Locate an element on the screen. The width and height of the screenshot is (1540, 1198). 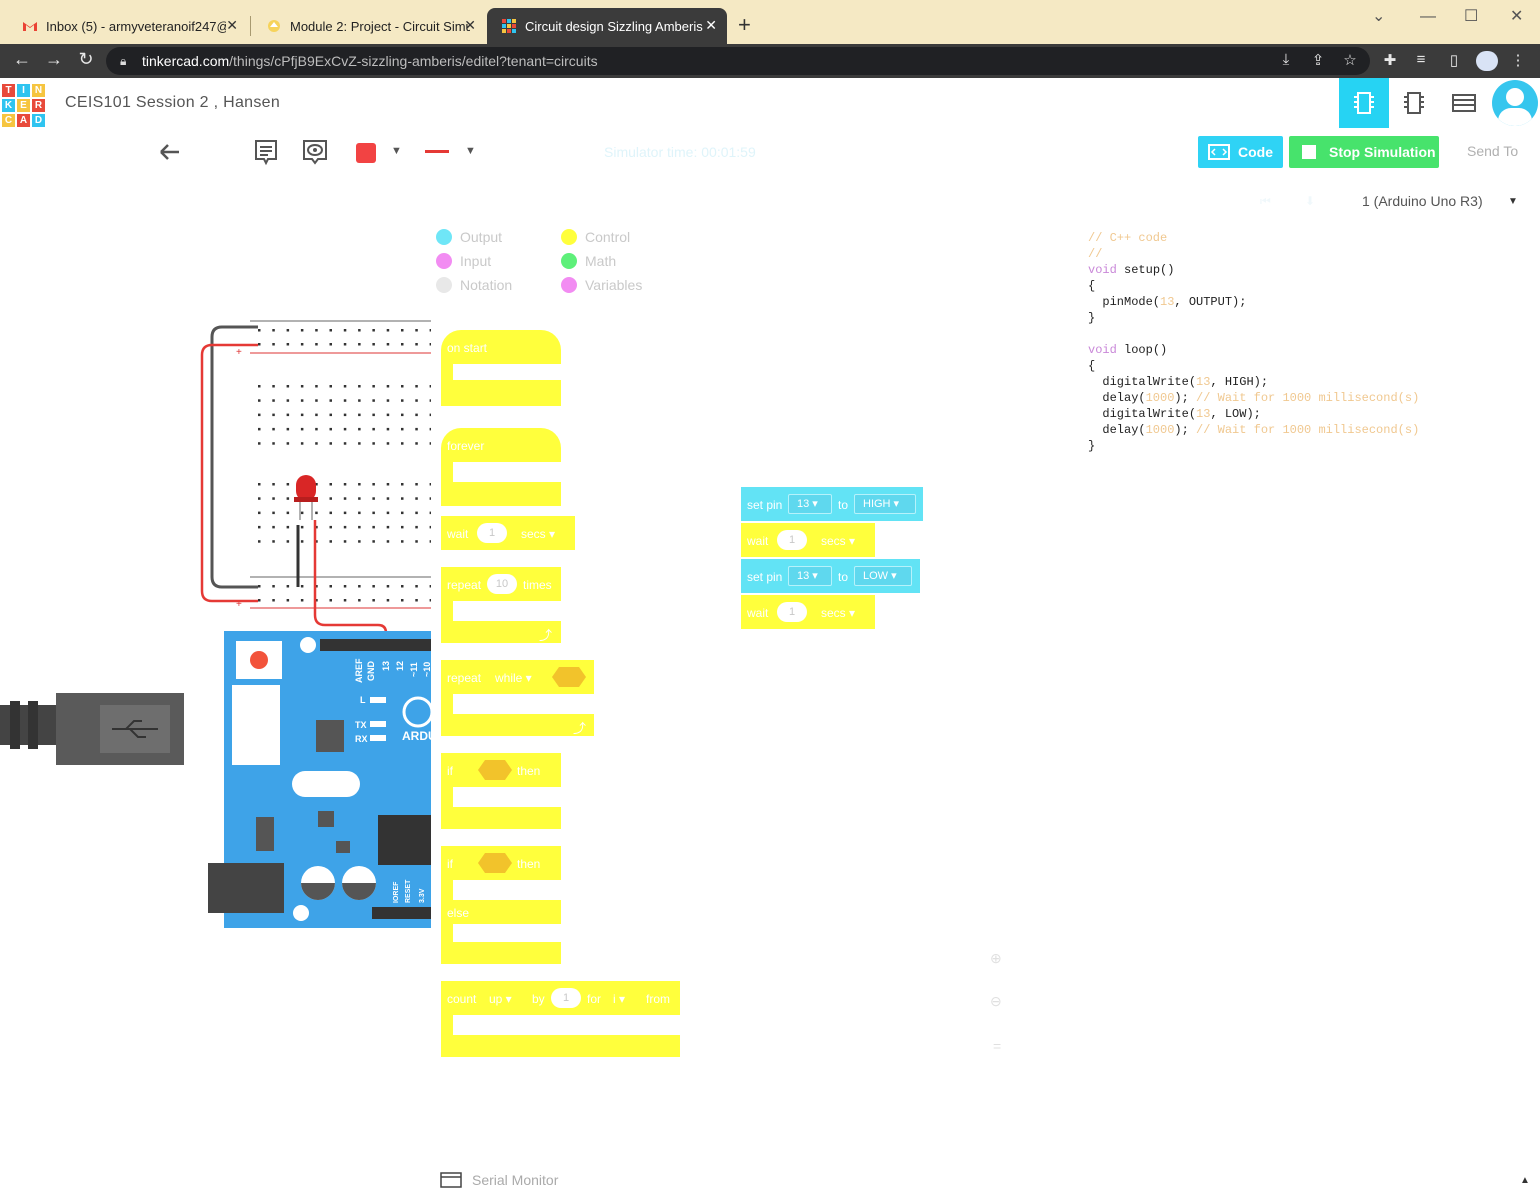
legend-label: Math is located at coordinates (601, 261).